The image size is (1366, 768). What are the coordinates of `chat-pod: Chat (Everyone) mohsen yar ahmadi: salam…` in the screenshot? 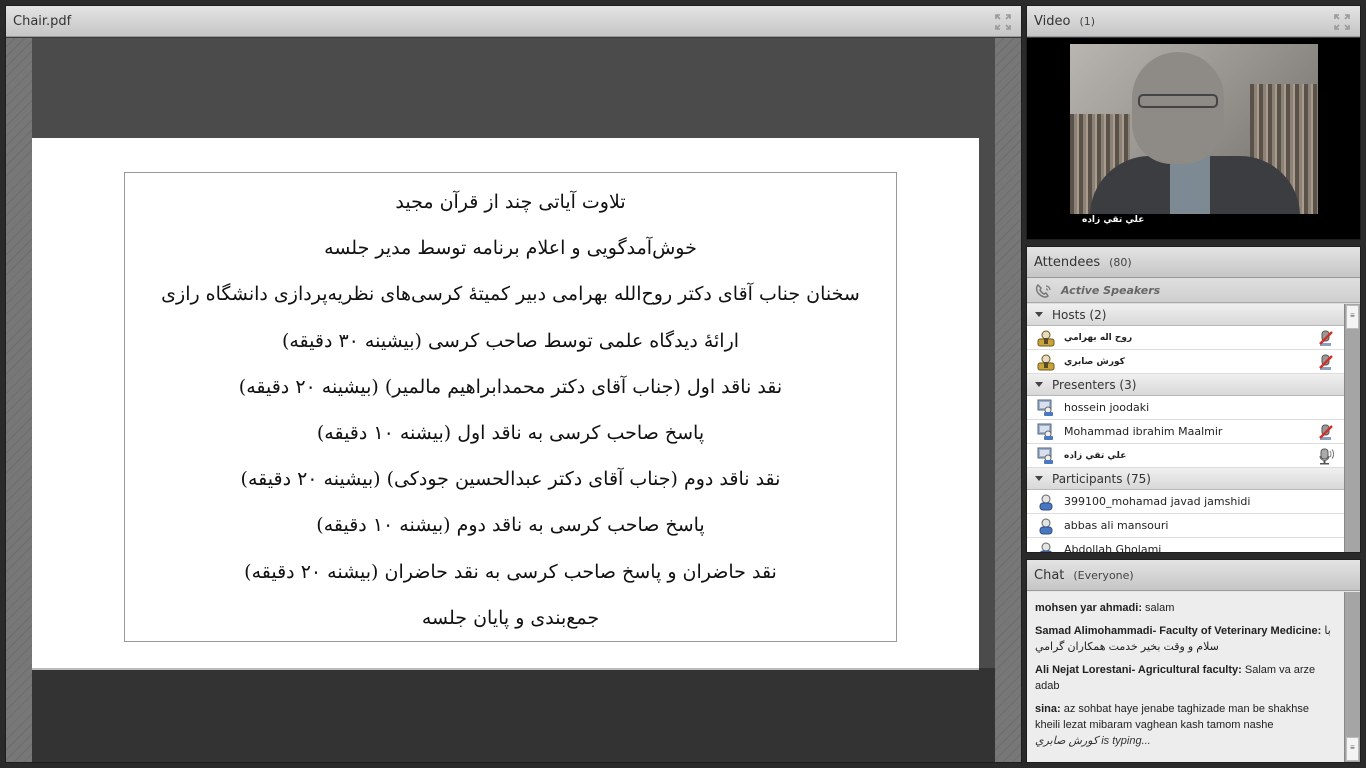 It's located at (1193, 661).